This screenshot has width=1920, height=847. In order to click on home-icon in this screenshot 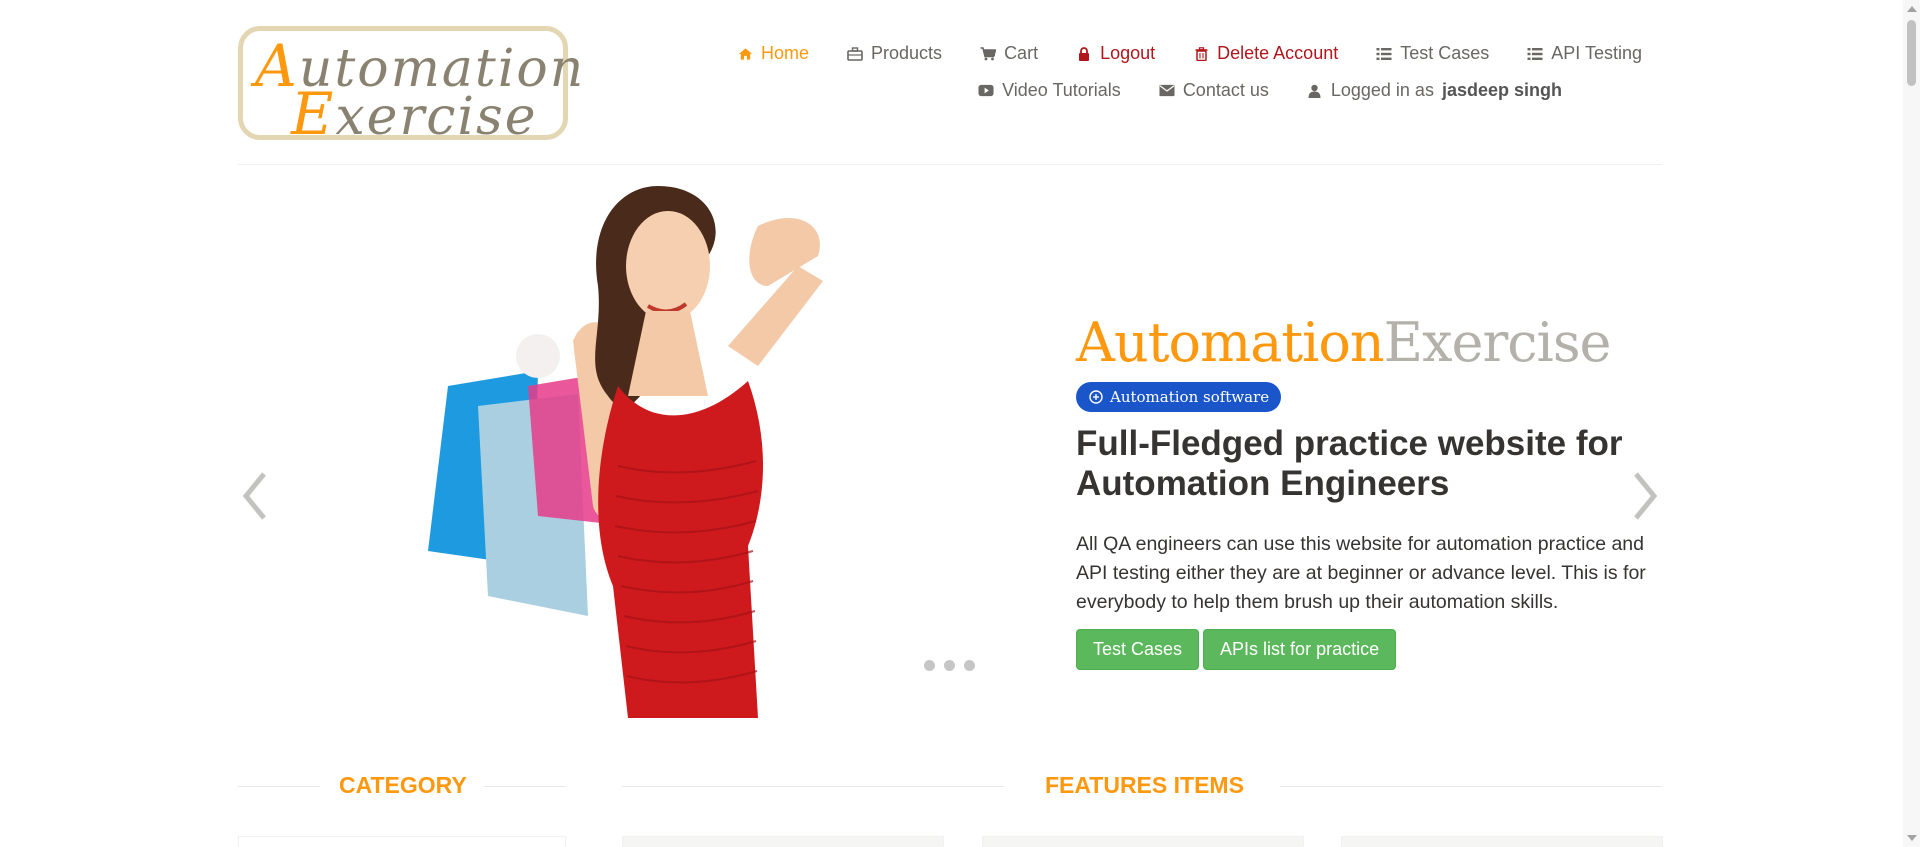, I will do `click(745, 54)`.